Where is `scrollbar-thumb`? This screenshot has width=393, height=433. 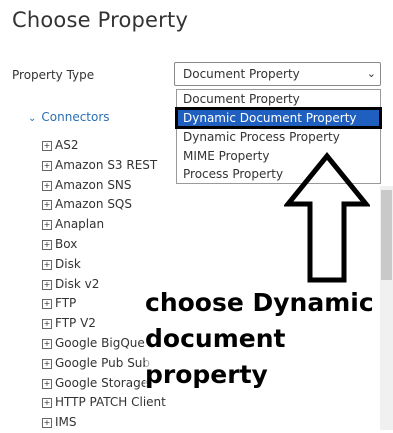
scrollbar-thumb is located at coordinates (386, 235).